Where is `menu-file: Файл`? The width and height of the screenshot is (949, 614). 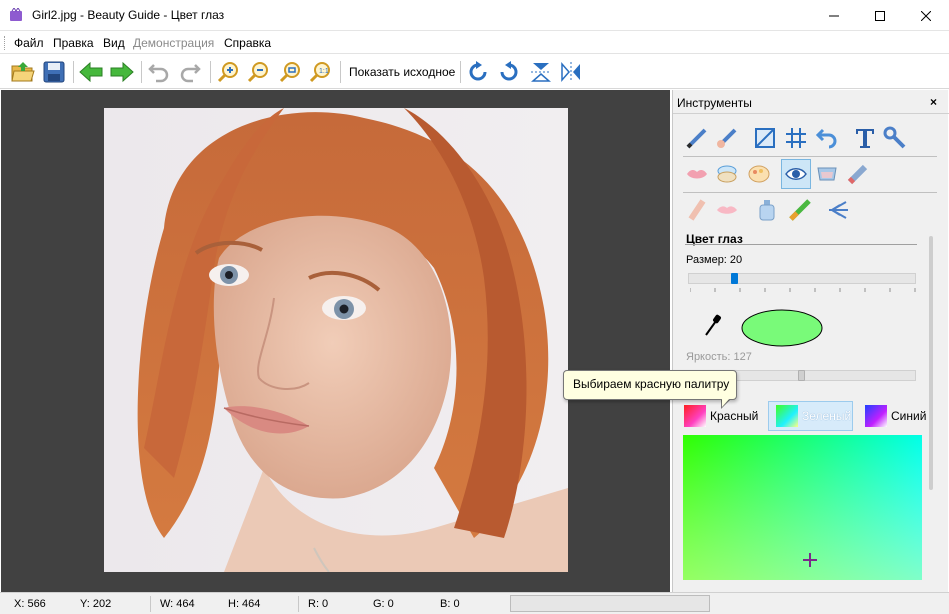
menu-file: Файл is located at coordinates (29, 43).